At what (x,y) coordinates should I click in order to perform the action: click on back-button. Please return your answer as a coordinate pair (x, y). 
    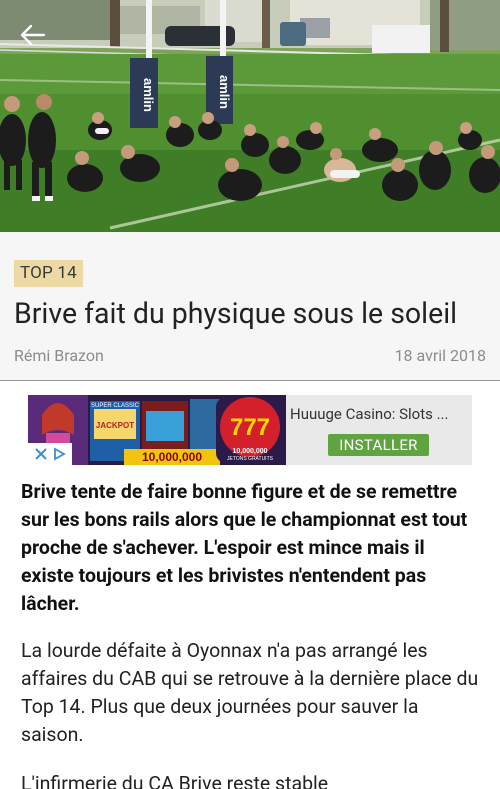
    Looking at the image, I should click on (38, 40).